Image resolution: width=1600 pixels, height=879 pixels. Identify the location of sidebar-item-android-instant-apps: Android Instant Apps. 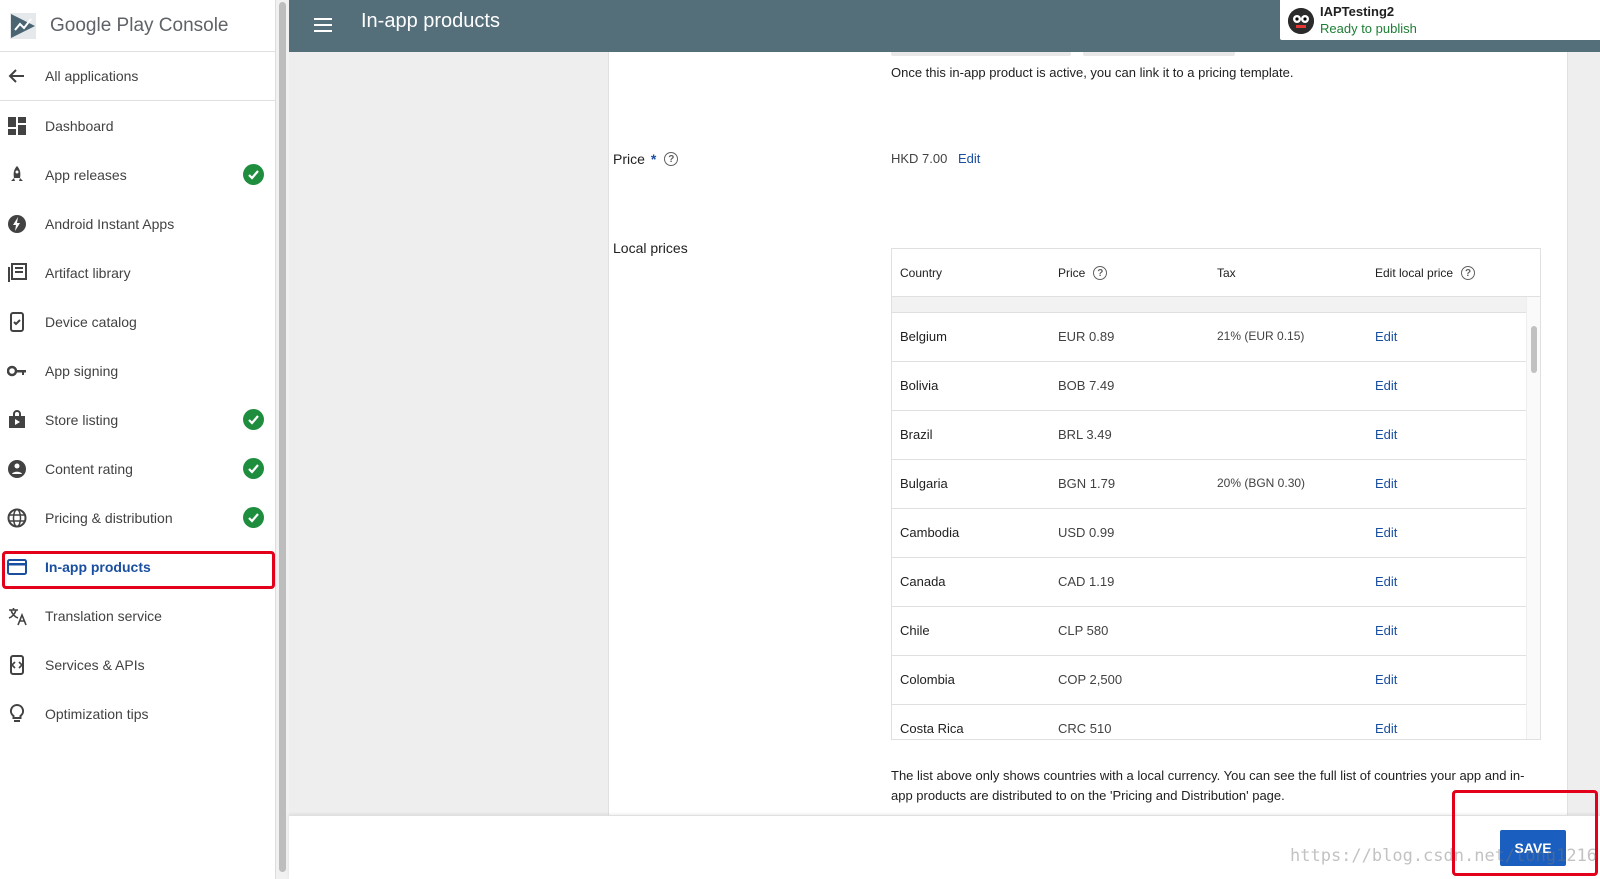
(137, 223).